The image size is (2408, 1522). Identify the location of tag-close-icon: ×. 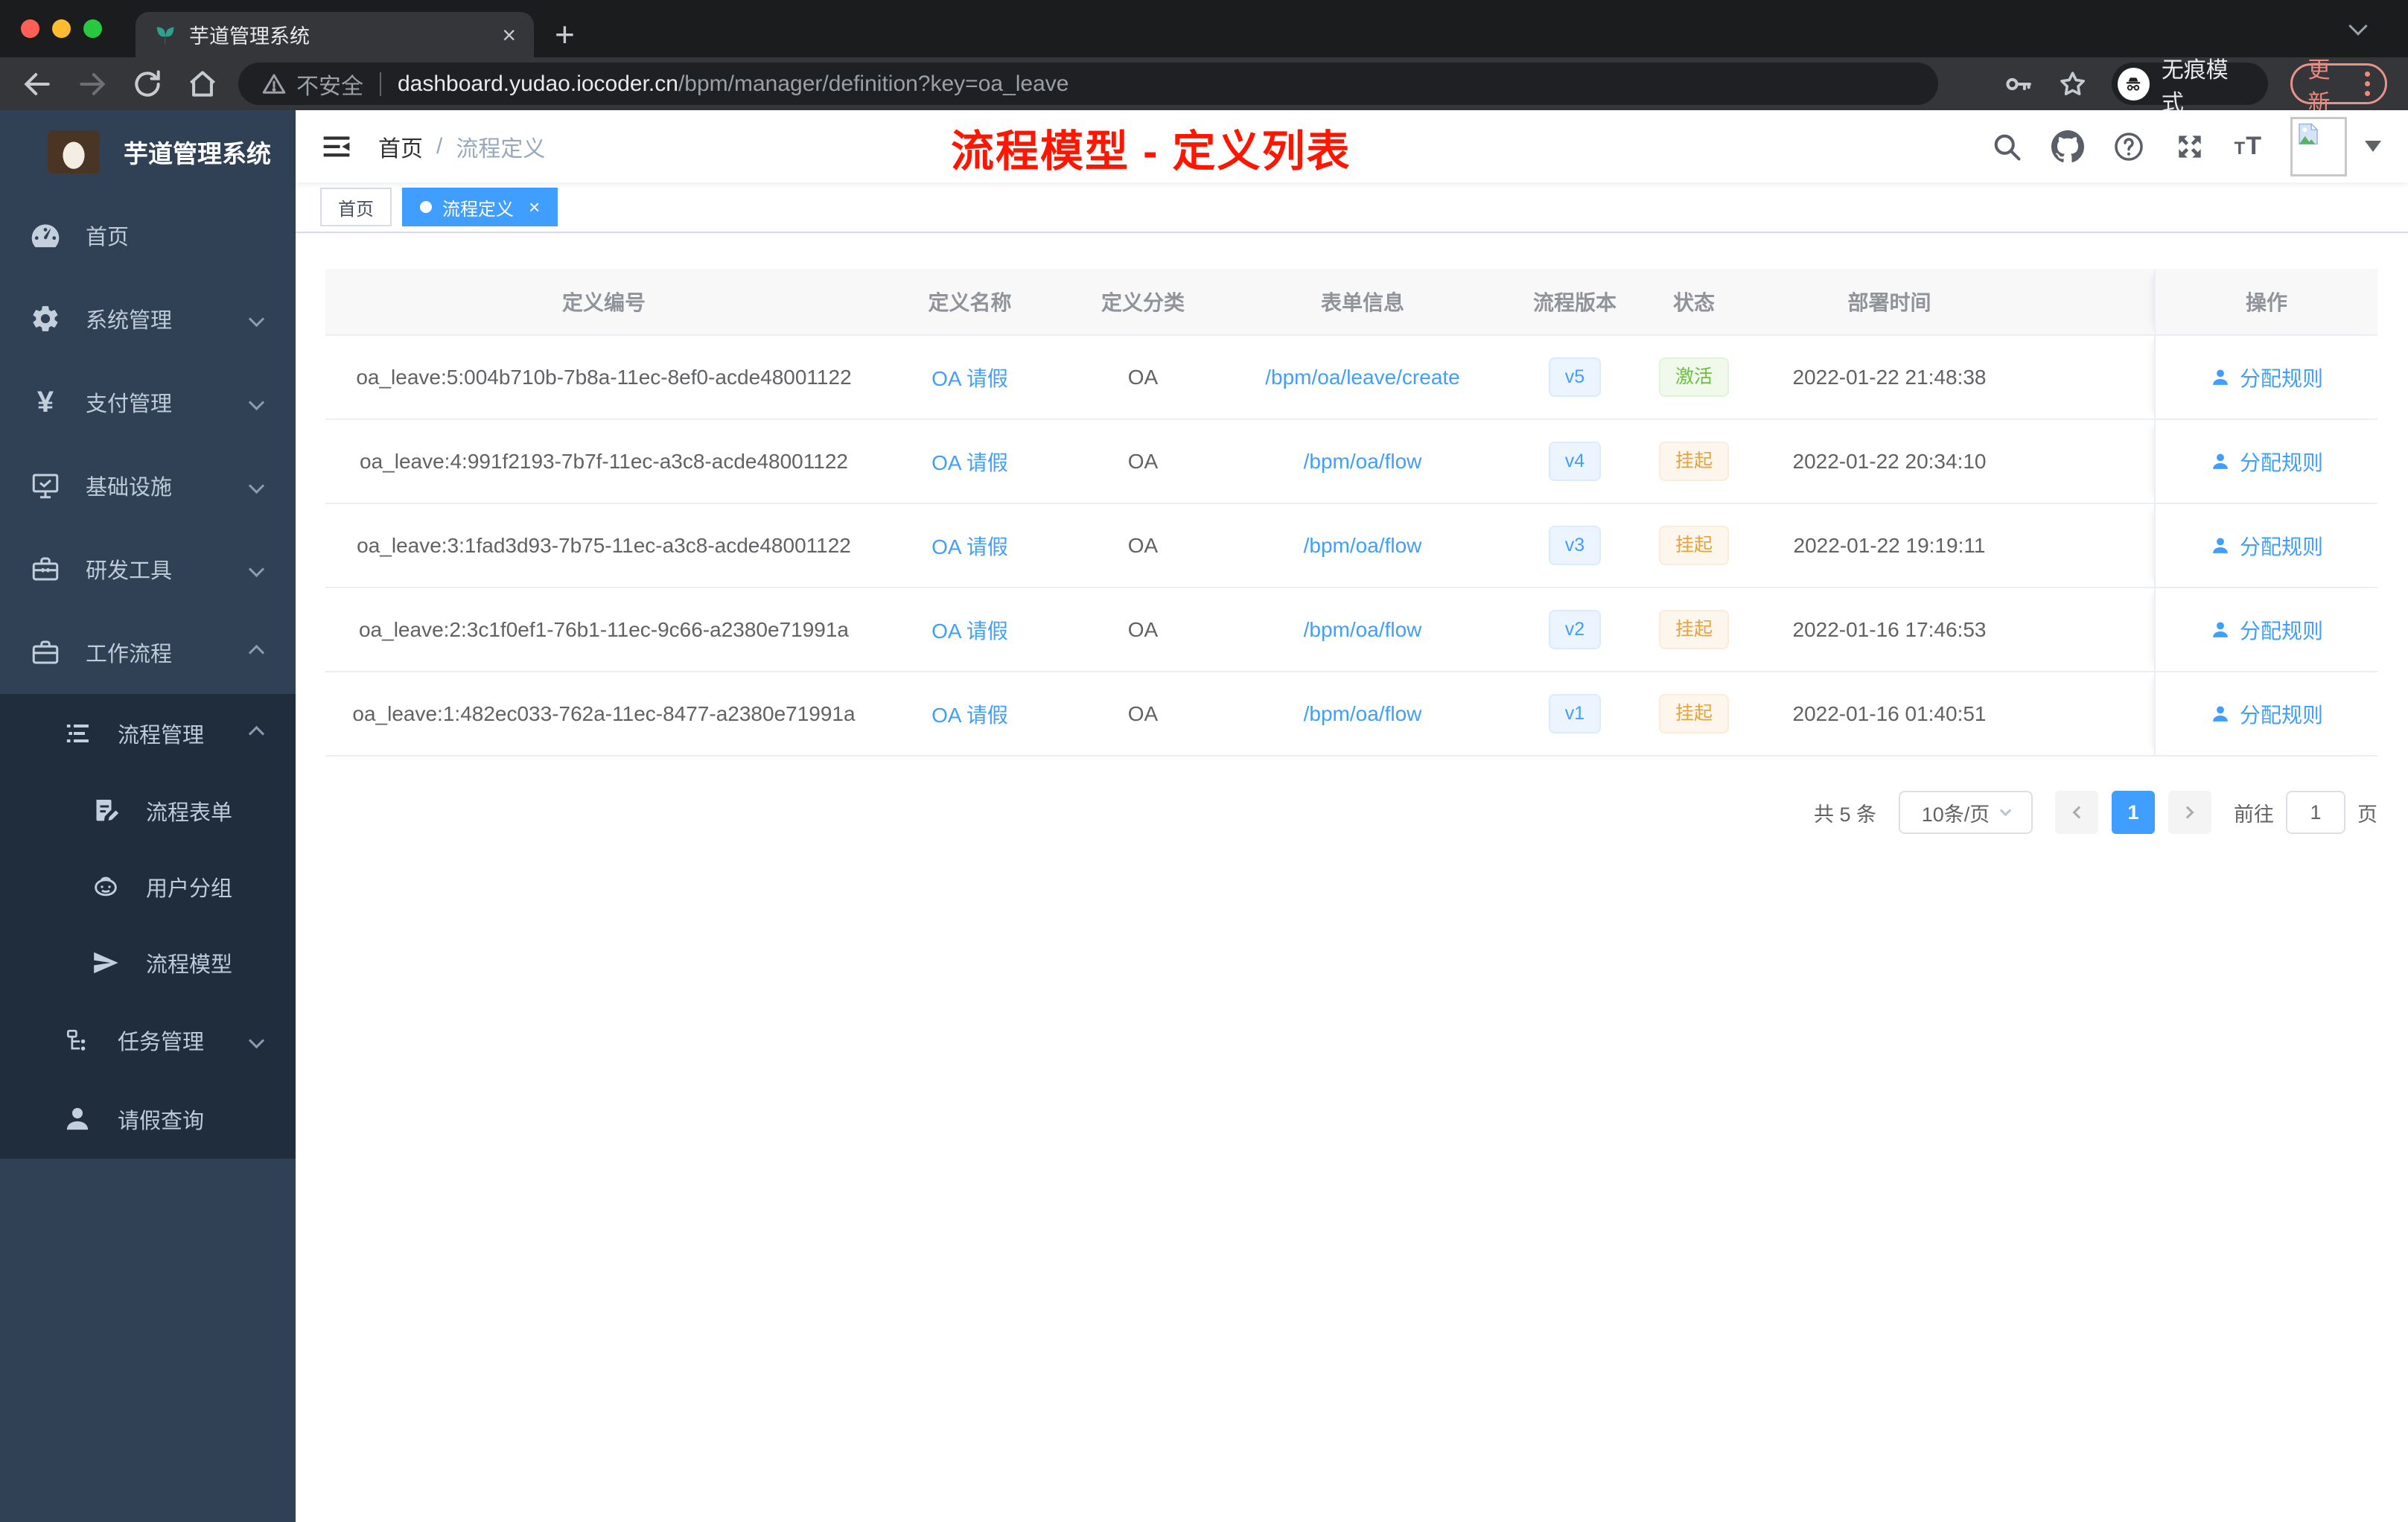
(534, 207).